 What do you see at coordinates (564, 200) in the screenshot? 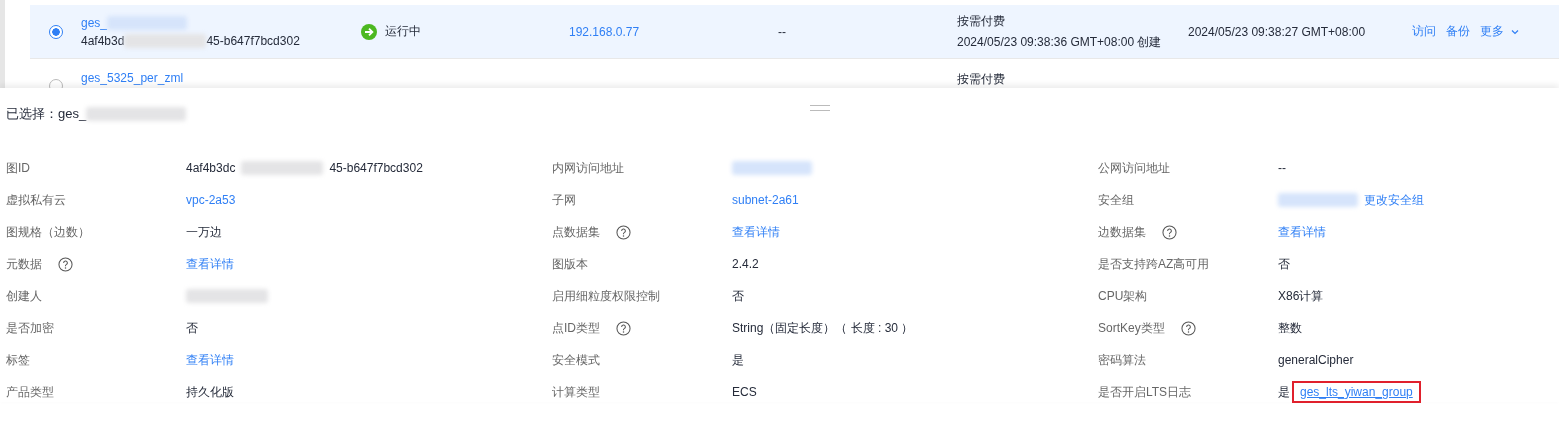
I see `field-label: 子网` at bounding box center [564, 200].